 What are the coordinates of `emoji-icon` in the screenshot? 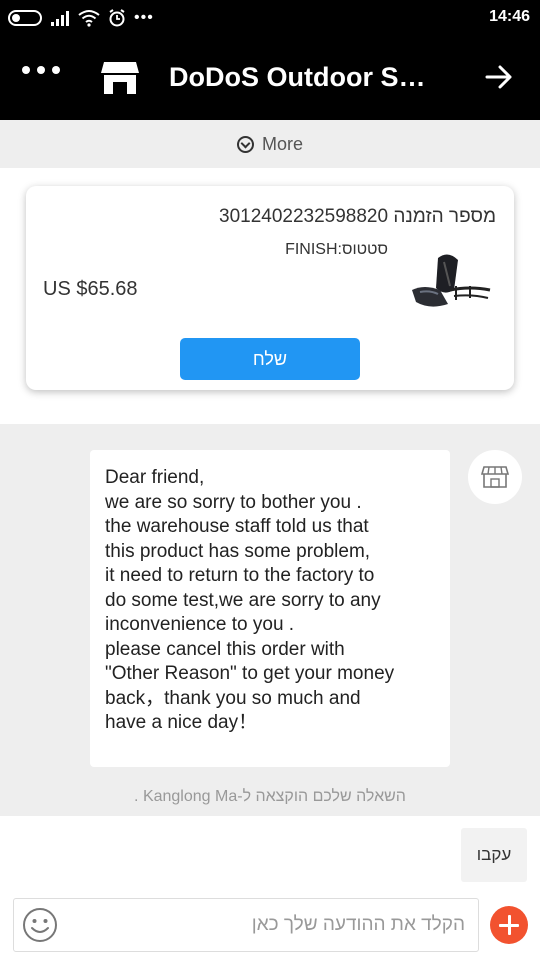 It's located at (40, 925).